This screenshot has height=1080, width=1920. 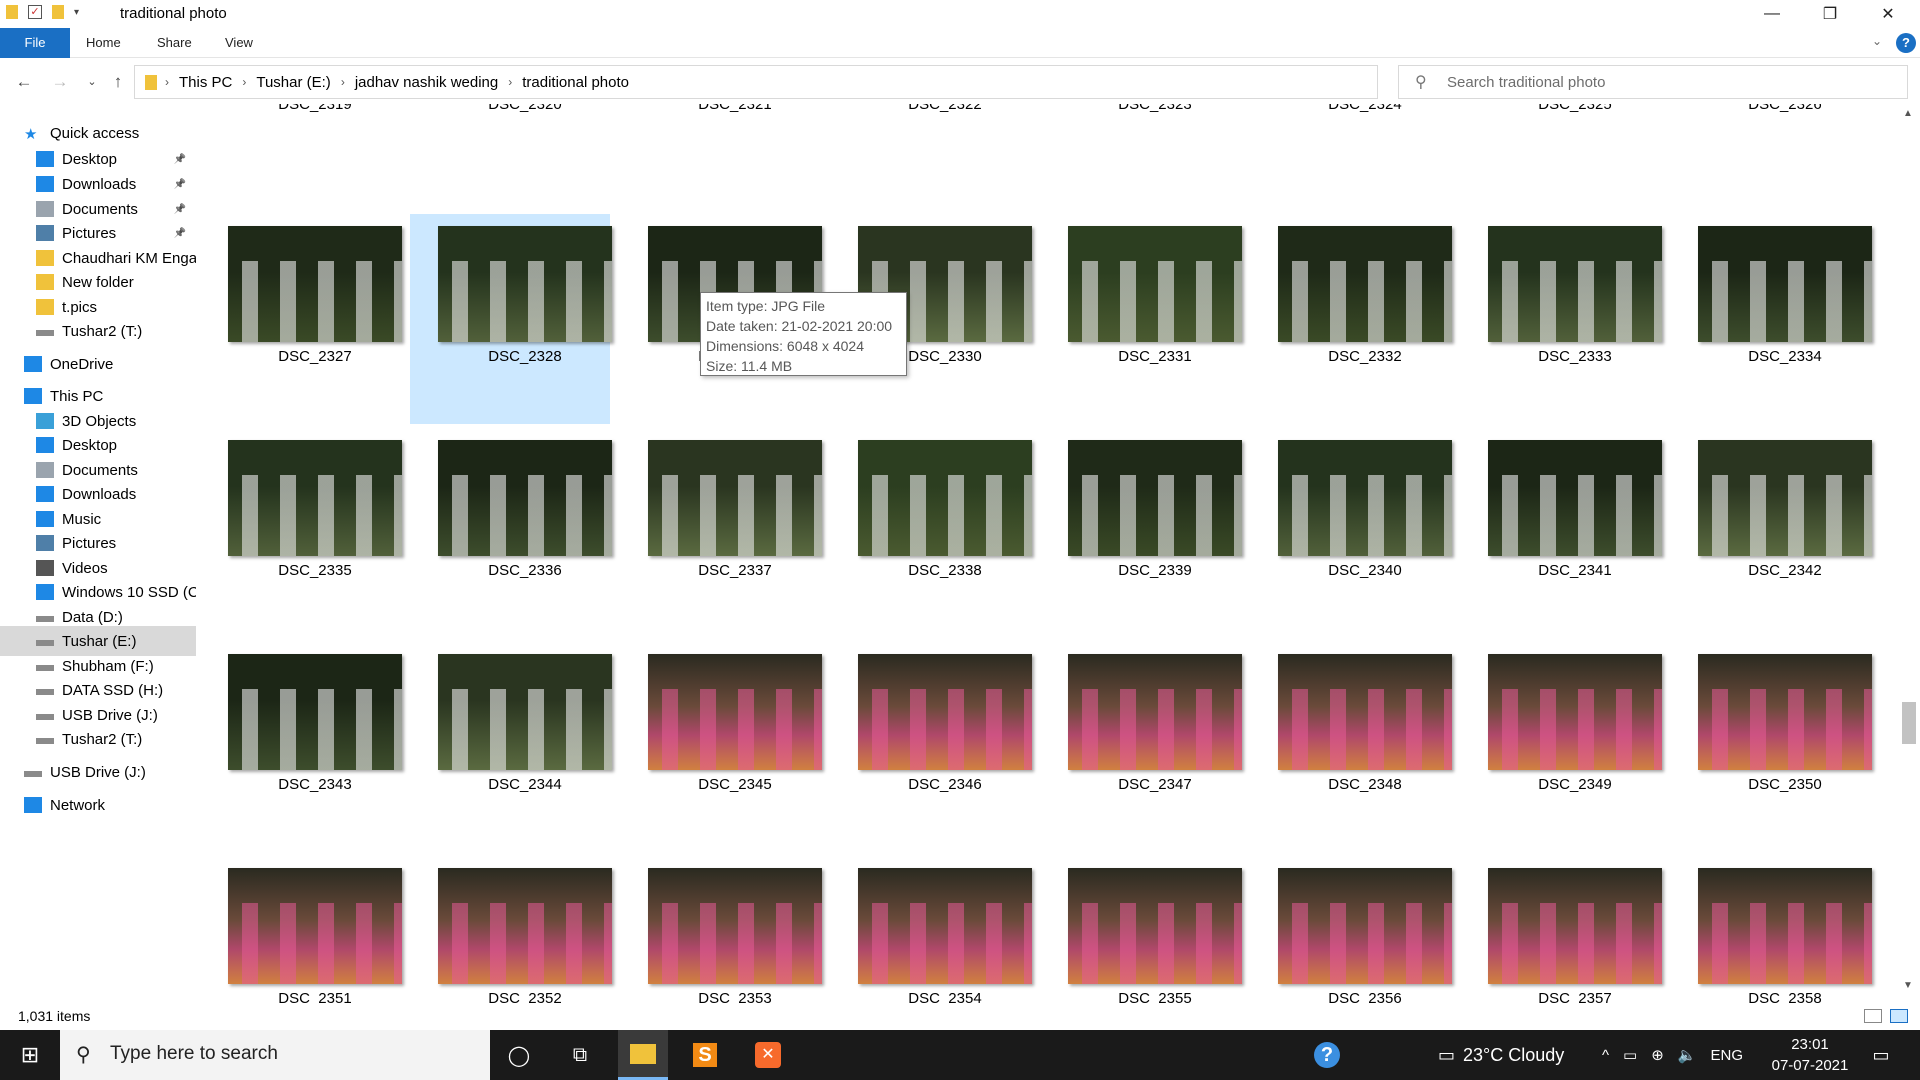 I want to click on file-tile: DSC_2323, so click(x=1140, y=138).